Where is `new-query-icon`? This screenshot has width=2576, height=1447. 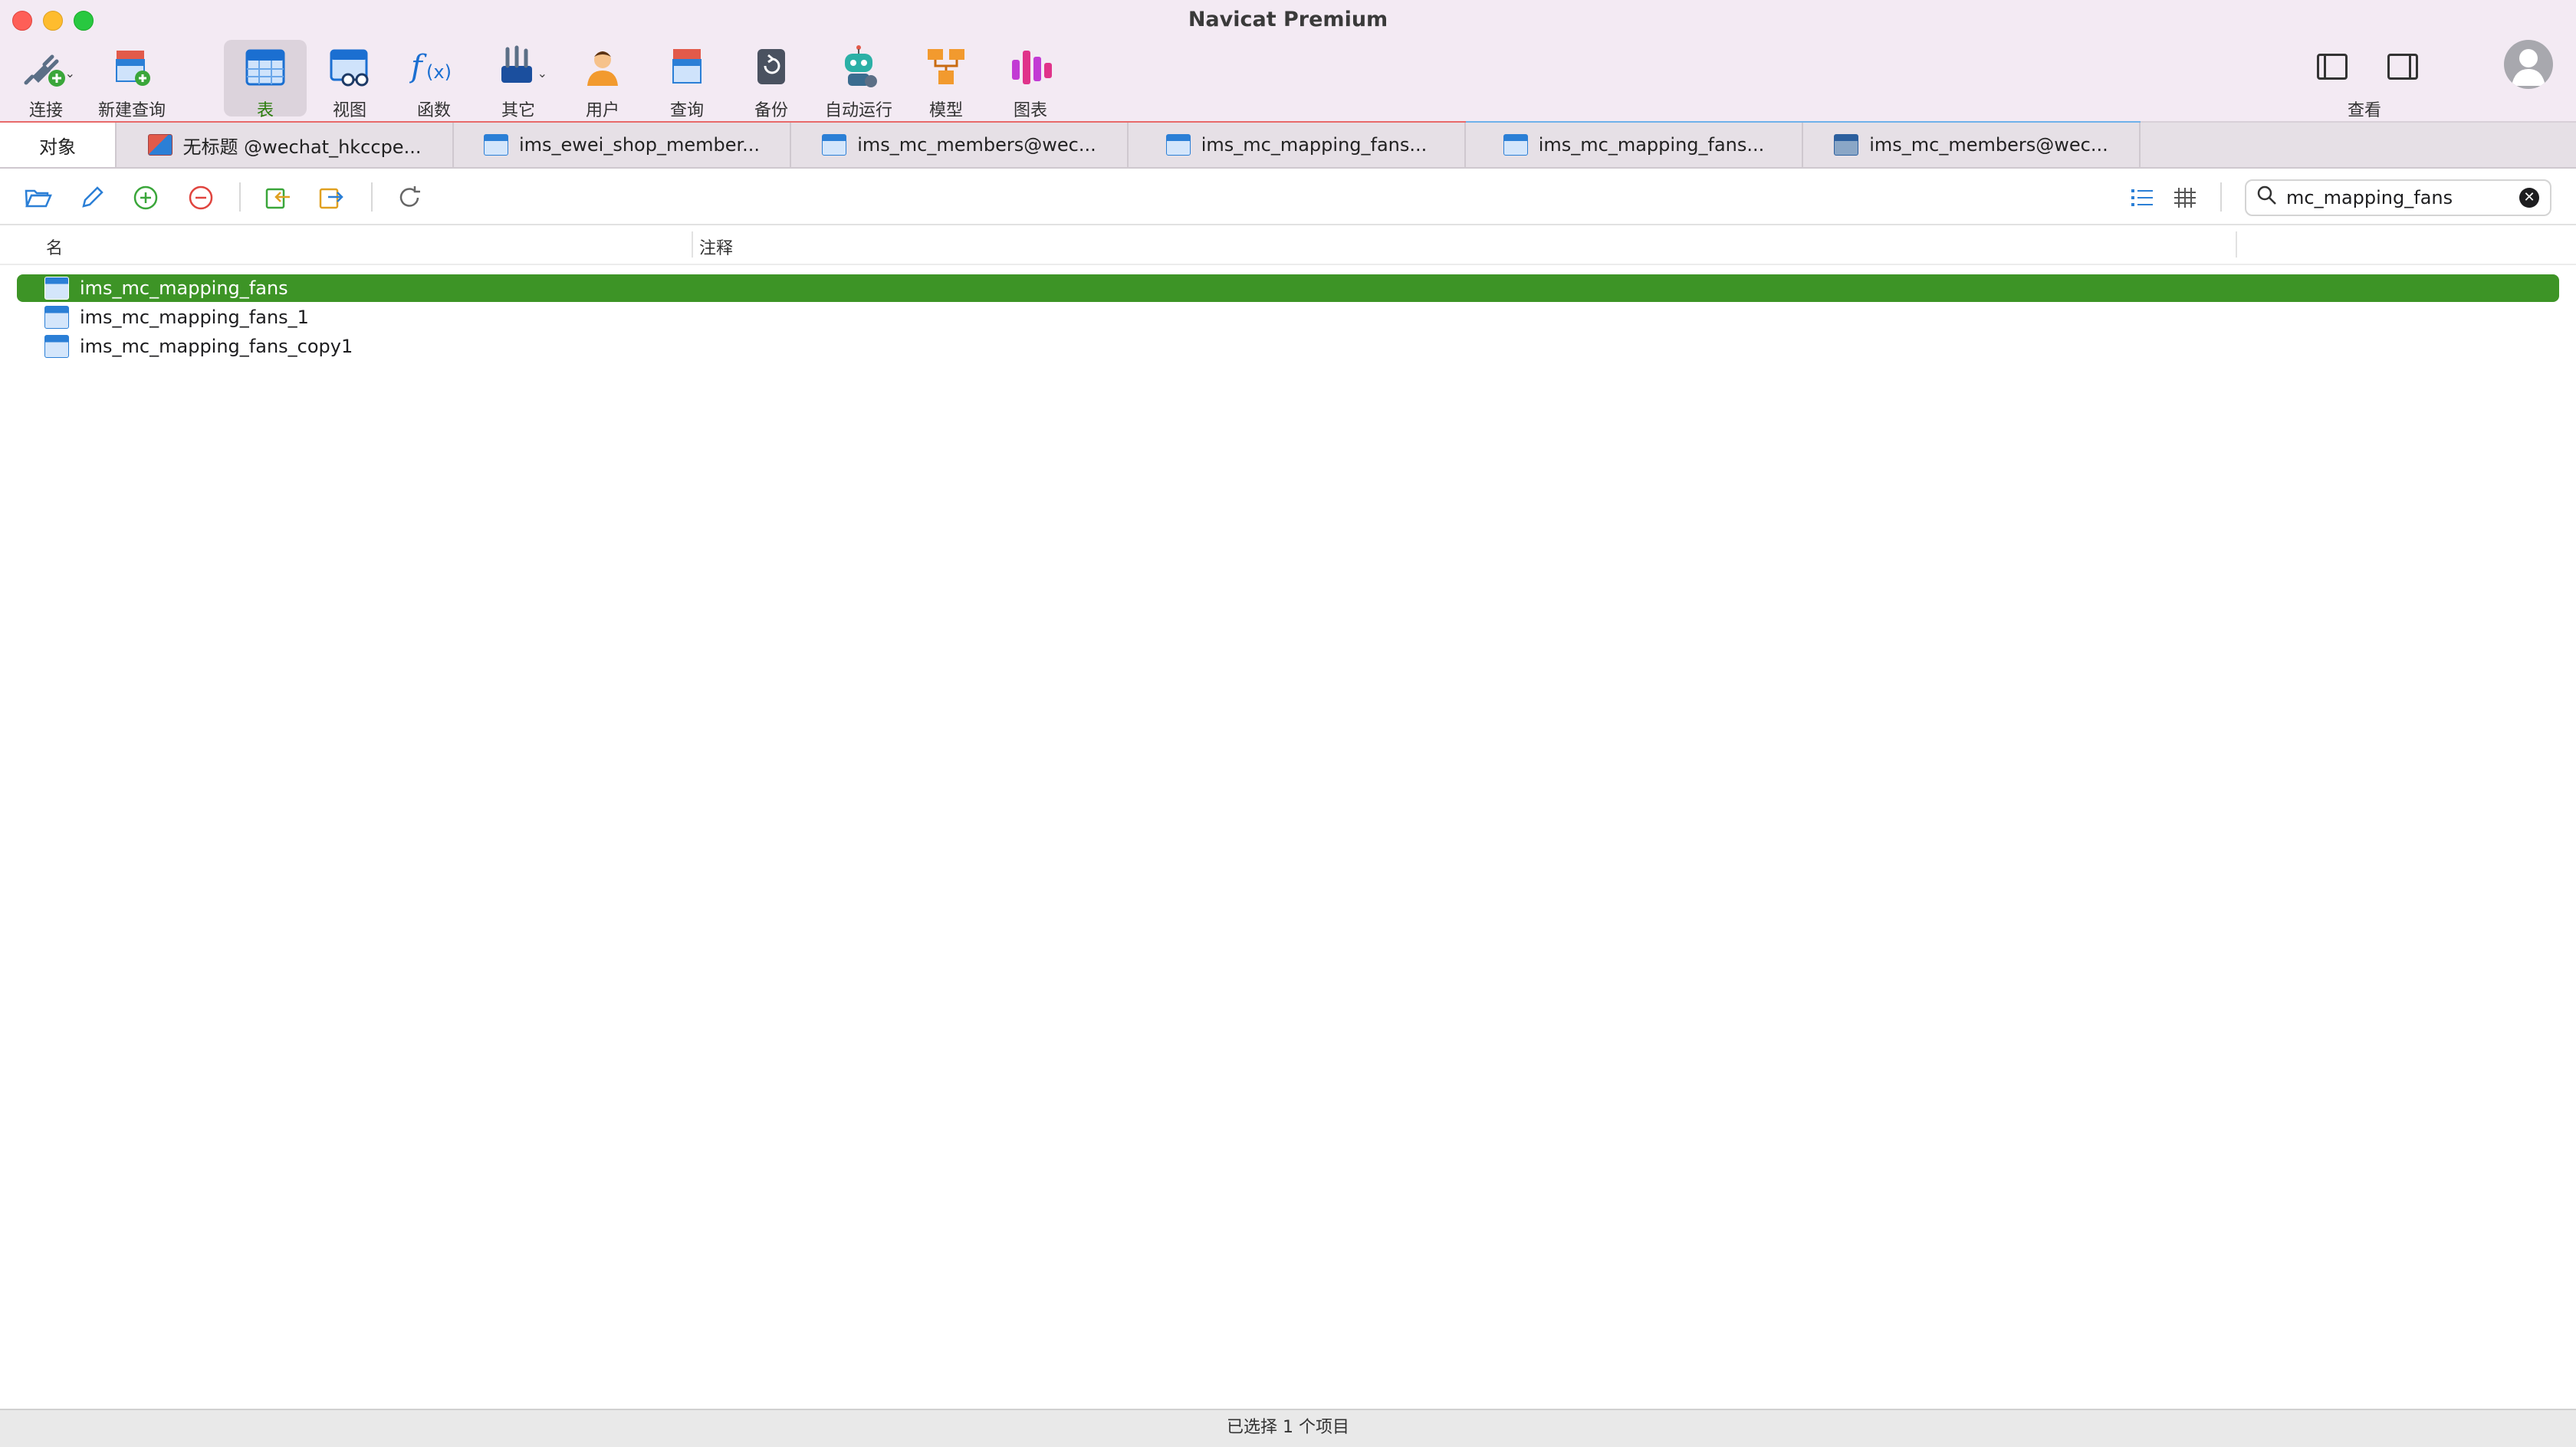 new-query-icon is located at coordinates (131, 67).